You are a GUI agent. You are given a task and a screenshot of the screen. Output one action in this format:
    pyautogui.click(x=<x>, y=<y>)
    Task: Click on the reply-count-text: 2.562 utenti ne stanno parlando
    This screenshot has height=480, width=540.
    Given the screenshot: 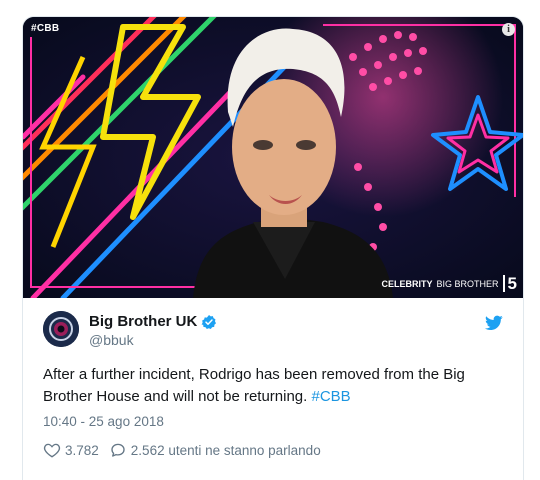 What is the action you would take?
    pyautogui.click(x=225, y=450)
    